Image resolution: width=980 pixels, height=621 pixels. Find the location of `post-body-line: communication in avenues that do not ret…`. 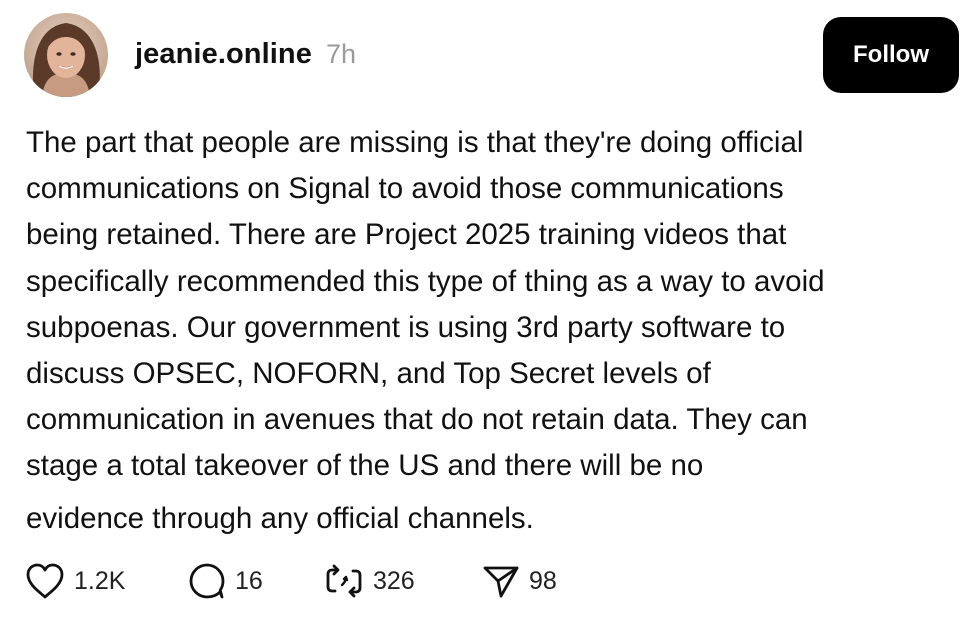

post-body-line: communication in avenues that do not ret… is located at coordinates (417, 420).